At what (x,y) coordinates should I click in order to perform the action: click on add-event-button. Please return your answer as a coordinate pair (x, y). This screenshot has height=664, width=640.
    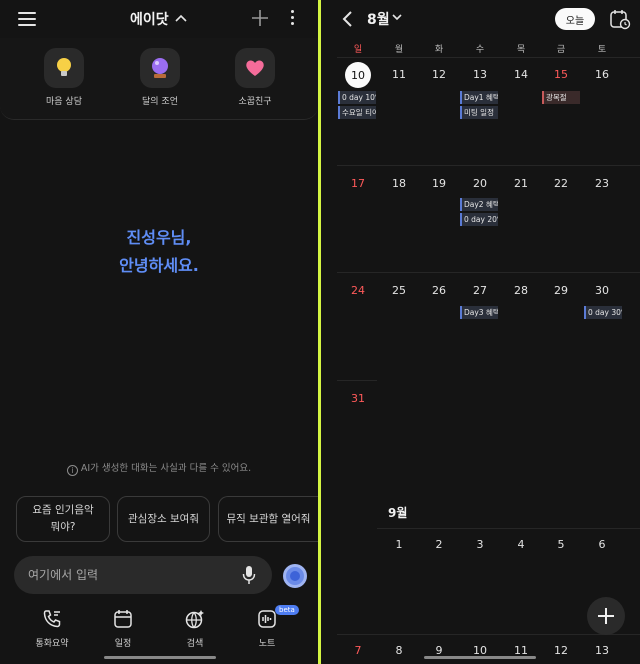
    Looking at the image, I should click on (606, 616).